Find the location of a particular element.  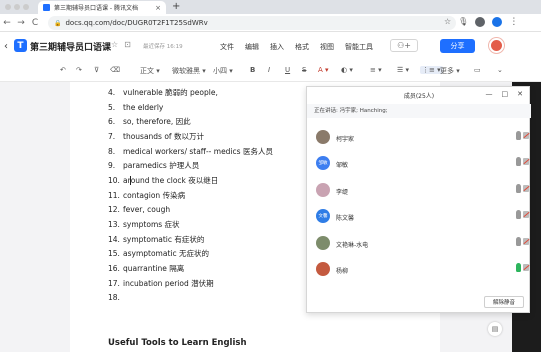

new-tab-button: + is located at coordinates (176, 6).